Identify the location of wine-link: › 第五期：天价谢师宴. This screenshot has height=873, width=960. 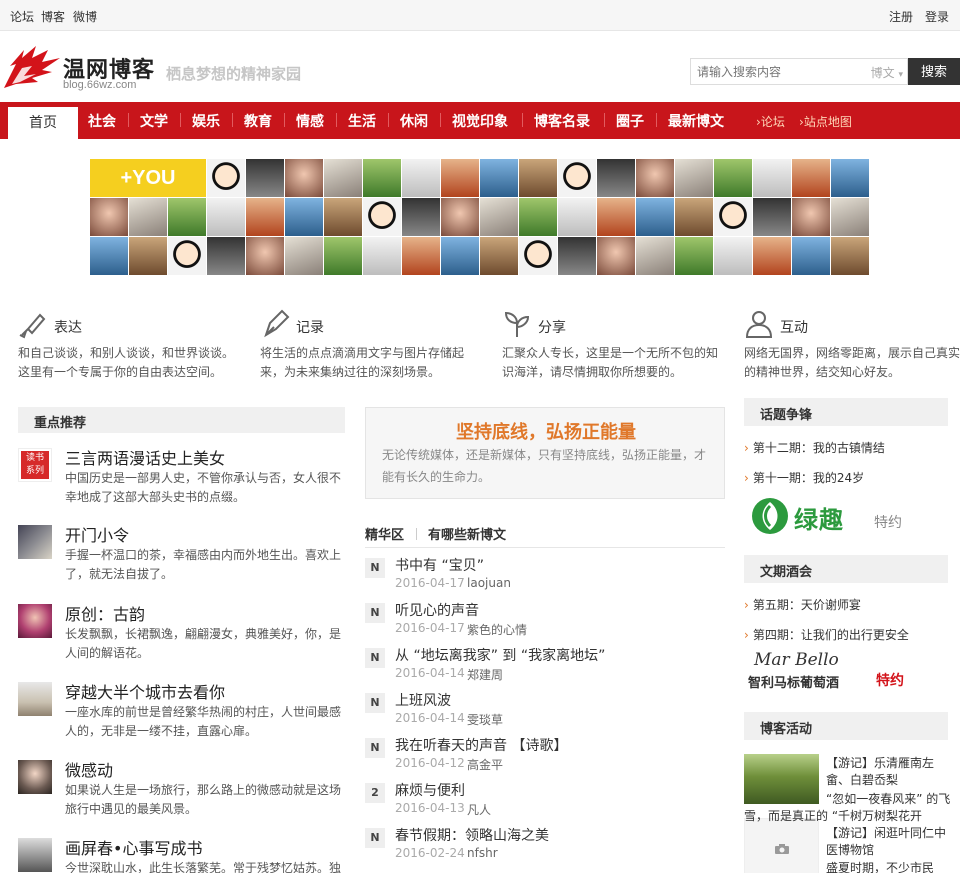
(802, 604).